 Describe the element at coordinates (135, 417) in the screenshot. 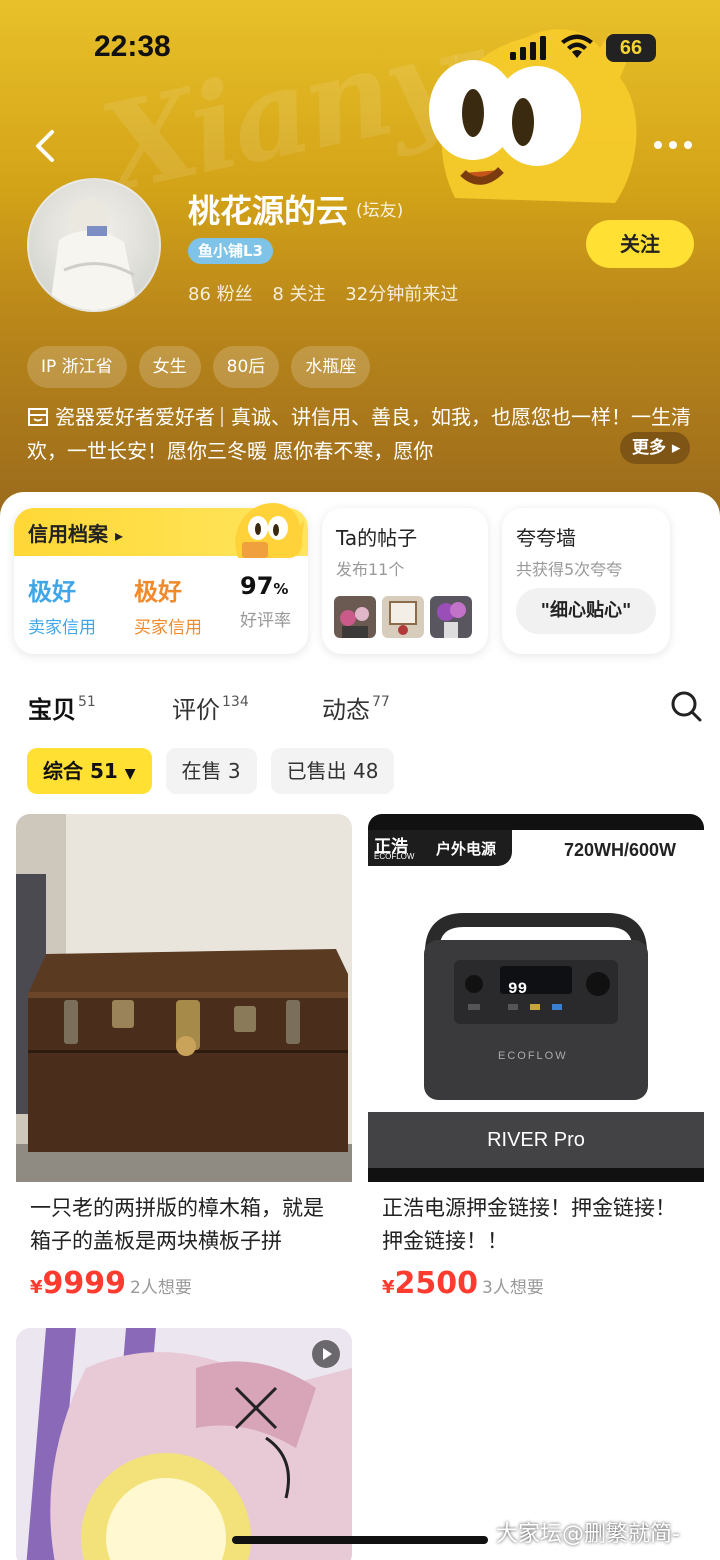

I see `bio-prefix: 瓷器爱好者爱好者` at that location.